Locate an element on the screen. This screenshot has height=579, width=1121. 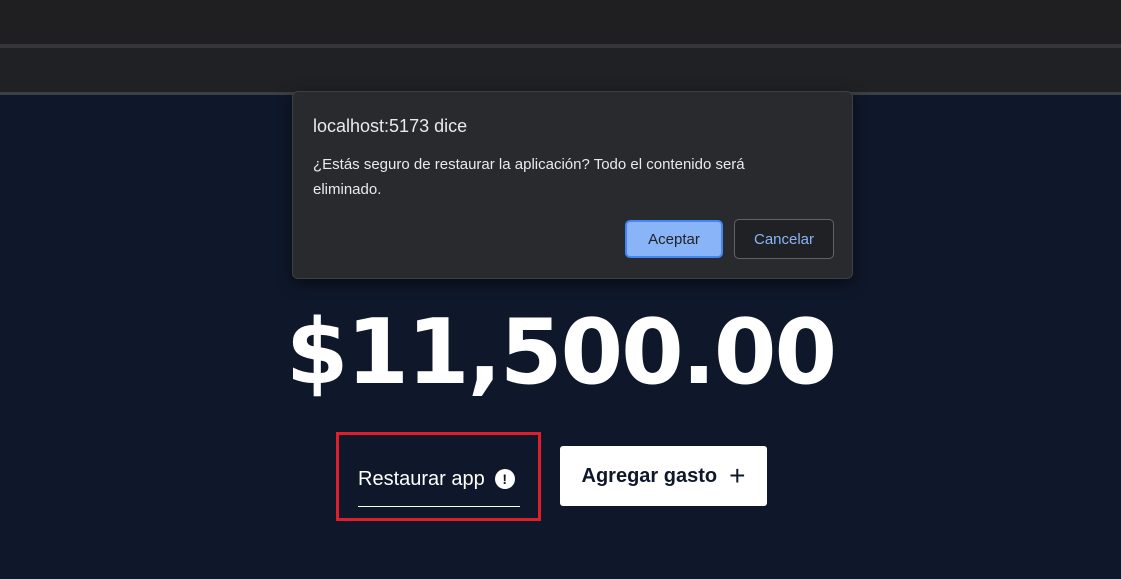
add-expense-label: Agregar gasto is located at coordinates (649, 475).